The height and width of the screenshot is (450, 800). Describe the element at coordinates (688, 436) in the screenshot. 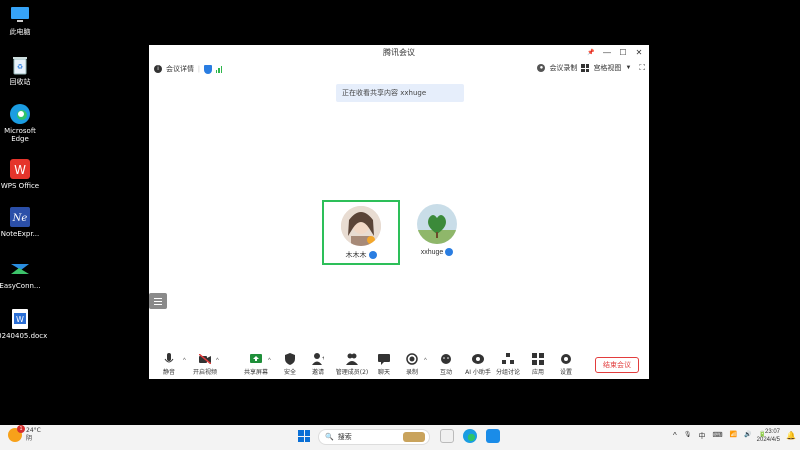

I see `microphone-icon: 🎙` at that location.